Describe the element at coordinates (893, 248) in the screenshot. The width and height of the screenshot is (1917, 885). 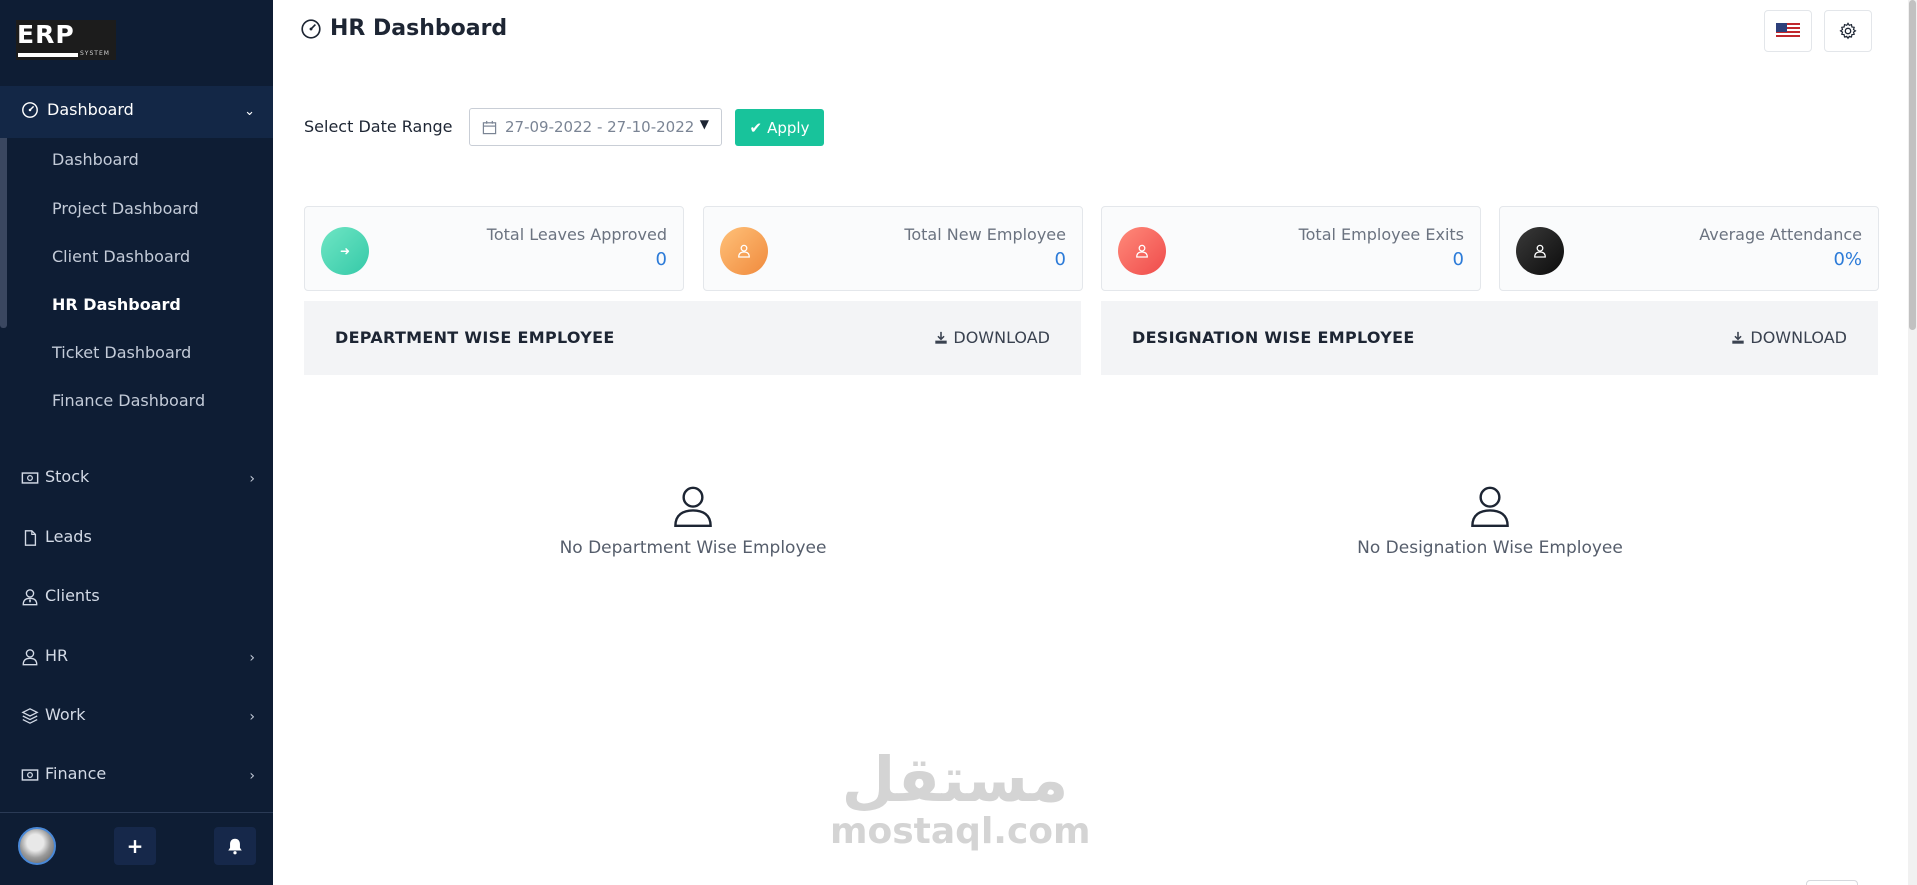
I see `stat-card-new-employee: Total New Employee 0` at that location.